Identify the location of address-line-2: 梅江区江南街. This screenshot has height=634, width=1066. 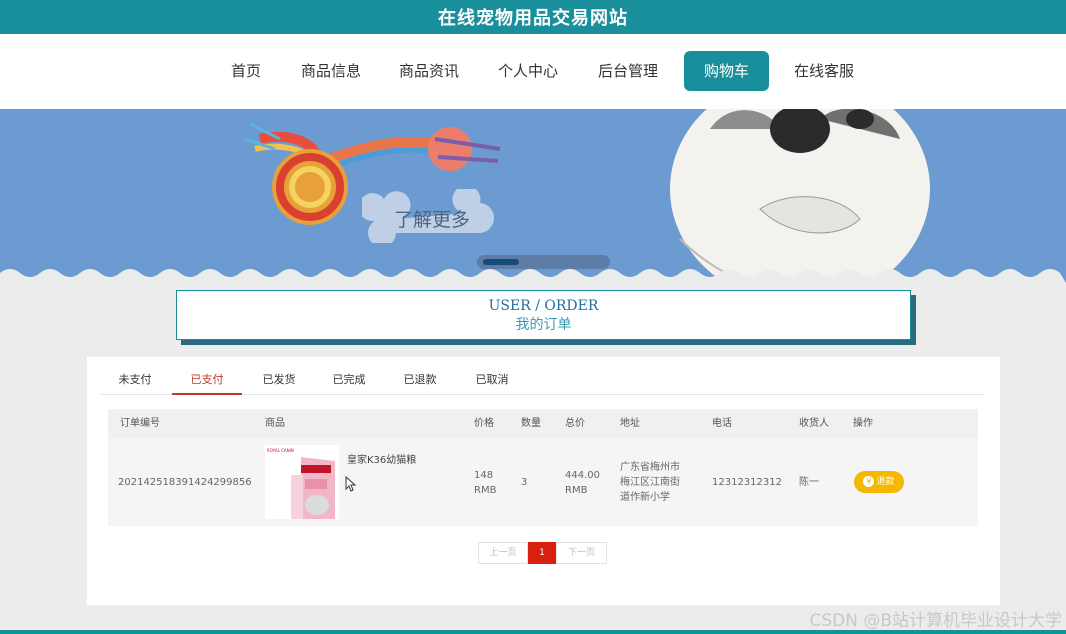
(650, 482).